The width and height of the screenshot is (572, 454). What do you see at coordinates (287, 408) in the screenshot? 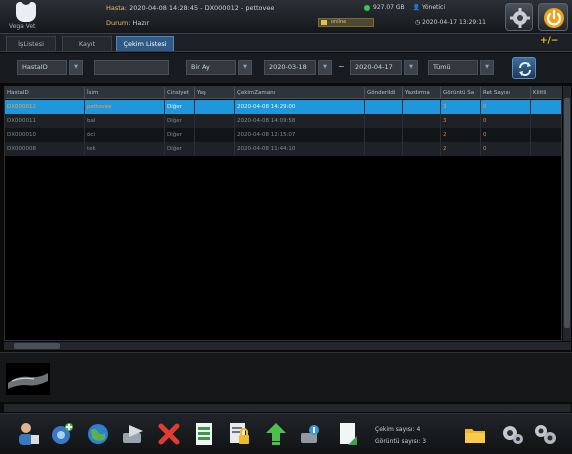
I see `thumbnail-scrollbar` at bounding box center [287, 408].